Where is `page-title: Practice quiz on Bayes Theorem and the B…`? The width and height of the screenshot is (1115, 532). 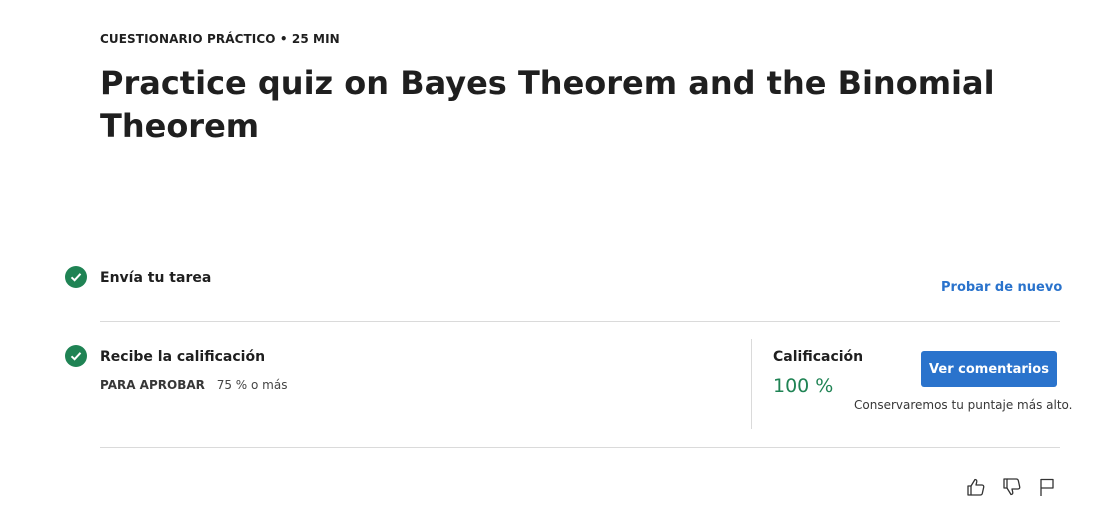
page-title: Practice quiz on Bayes Theorem and the B… is located at coordinates (547, 104).